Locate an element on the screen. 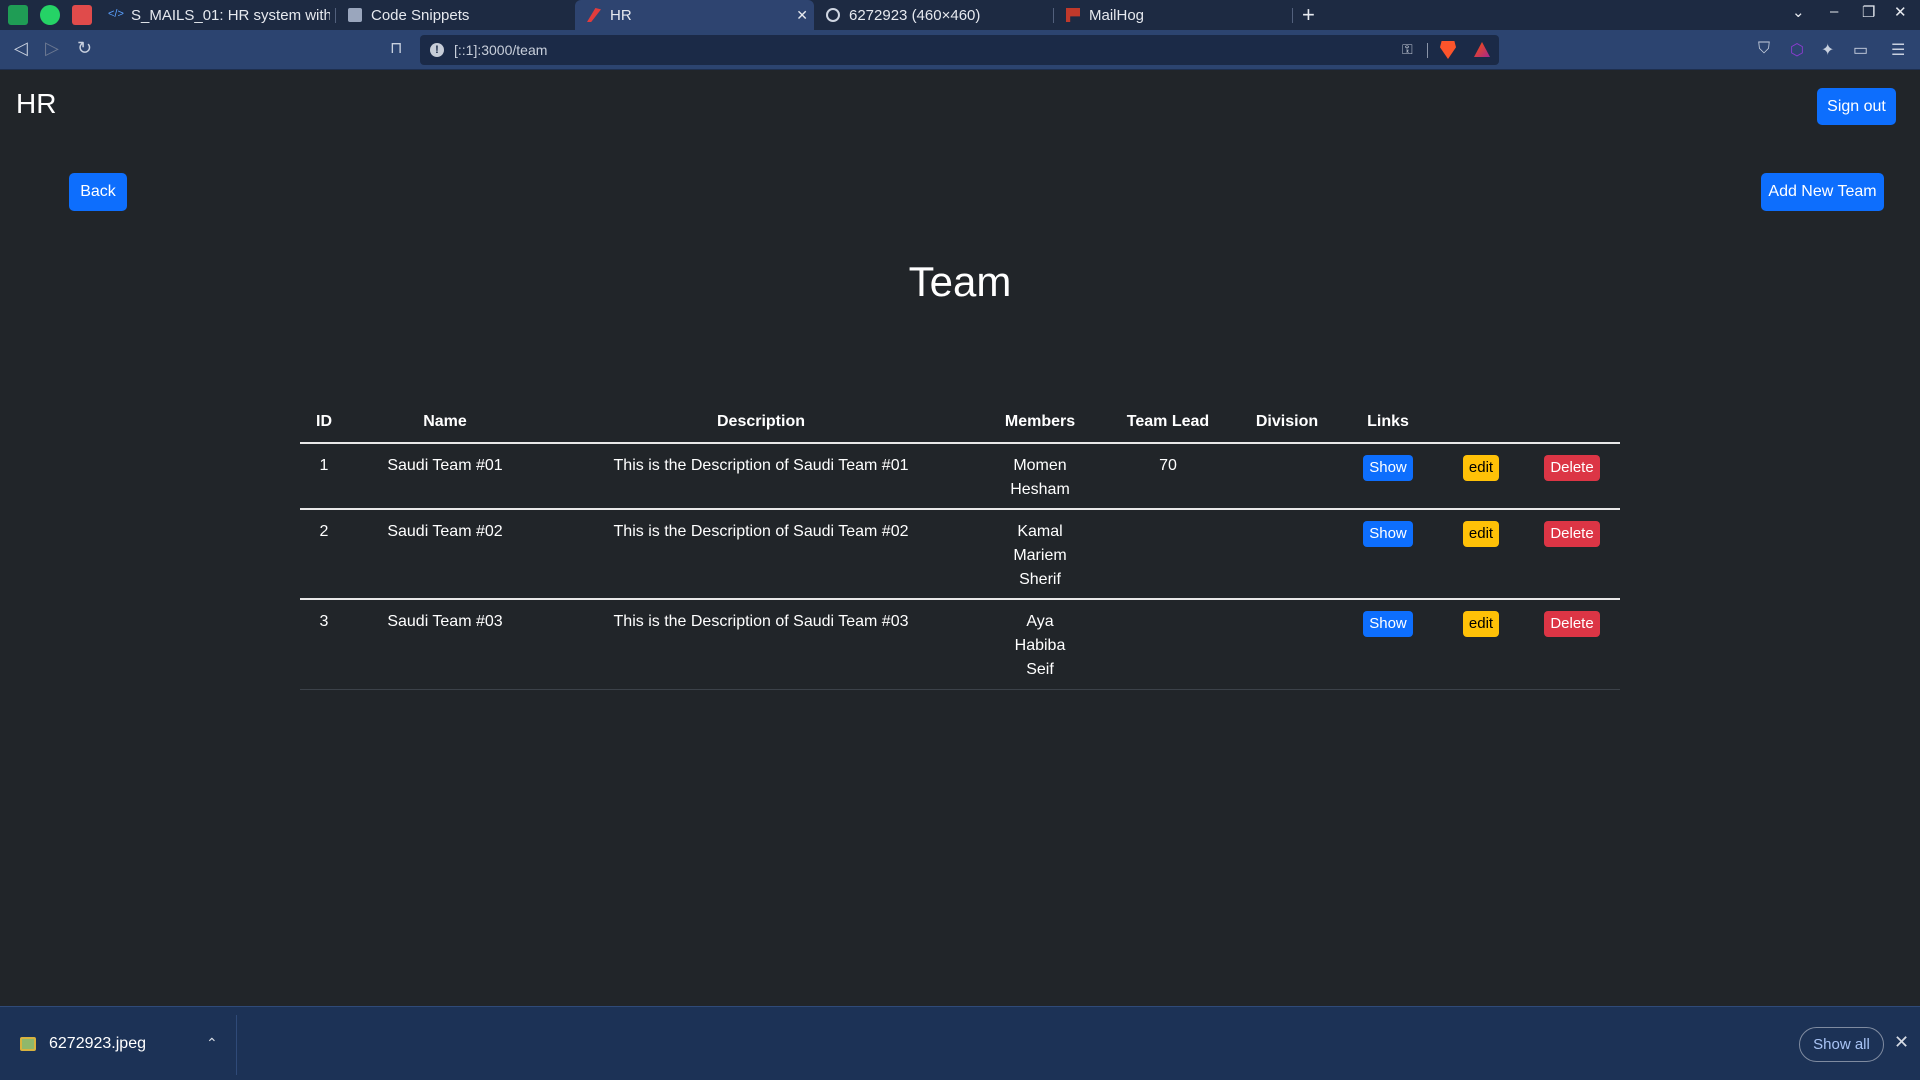 The height and width of the screenshot is (1080, 1920). tab-search-chevron-icon: ⌄ is located at coordinates (1798, 12).